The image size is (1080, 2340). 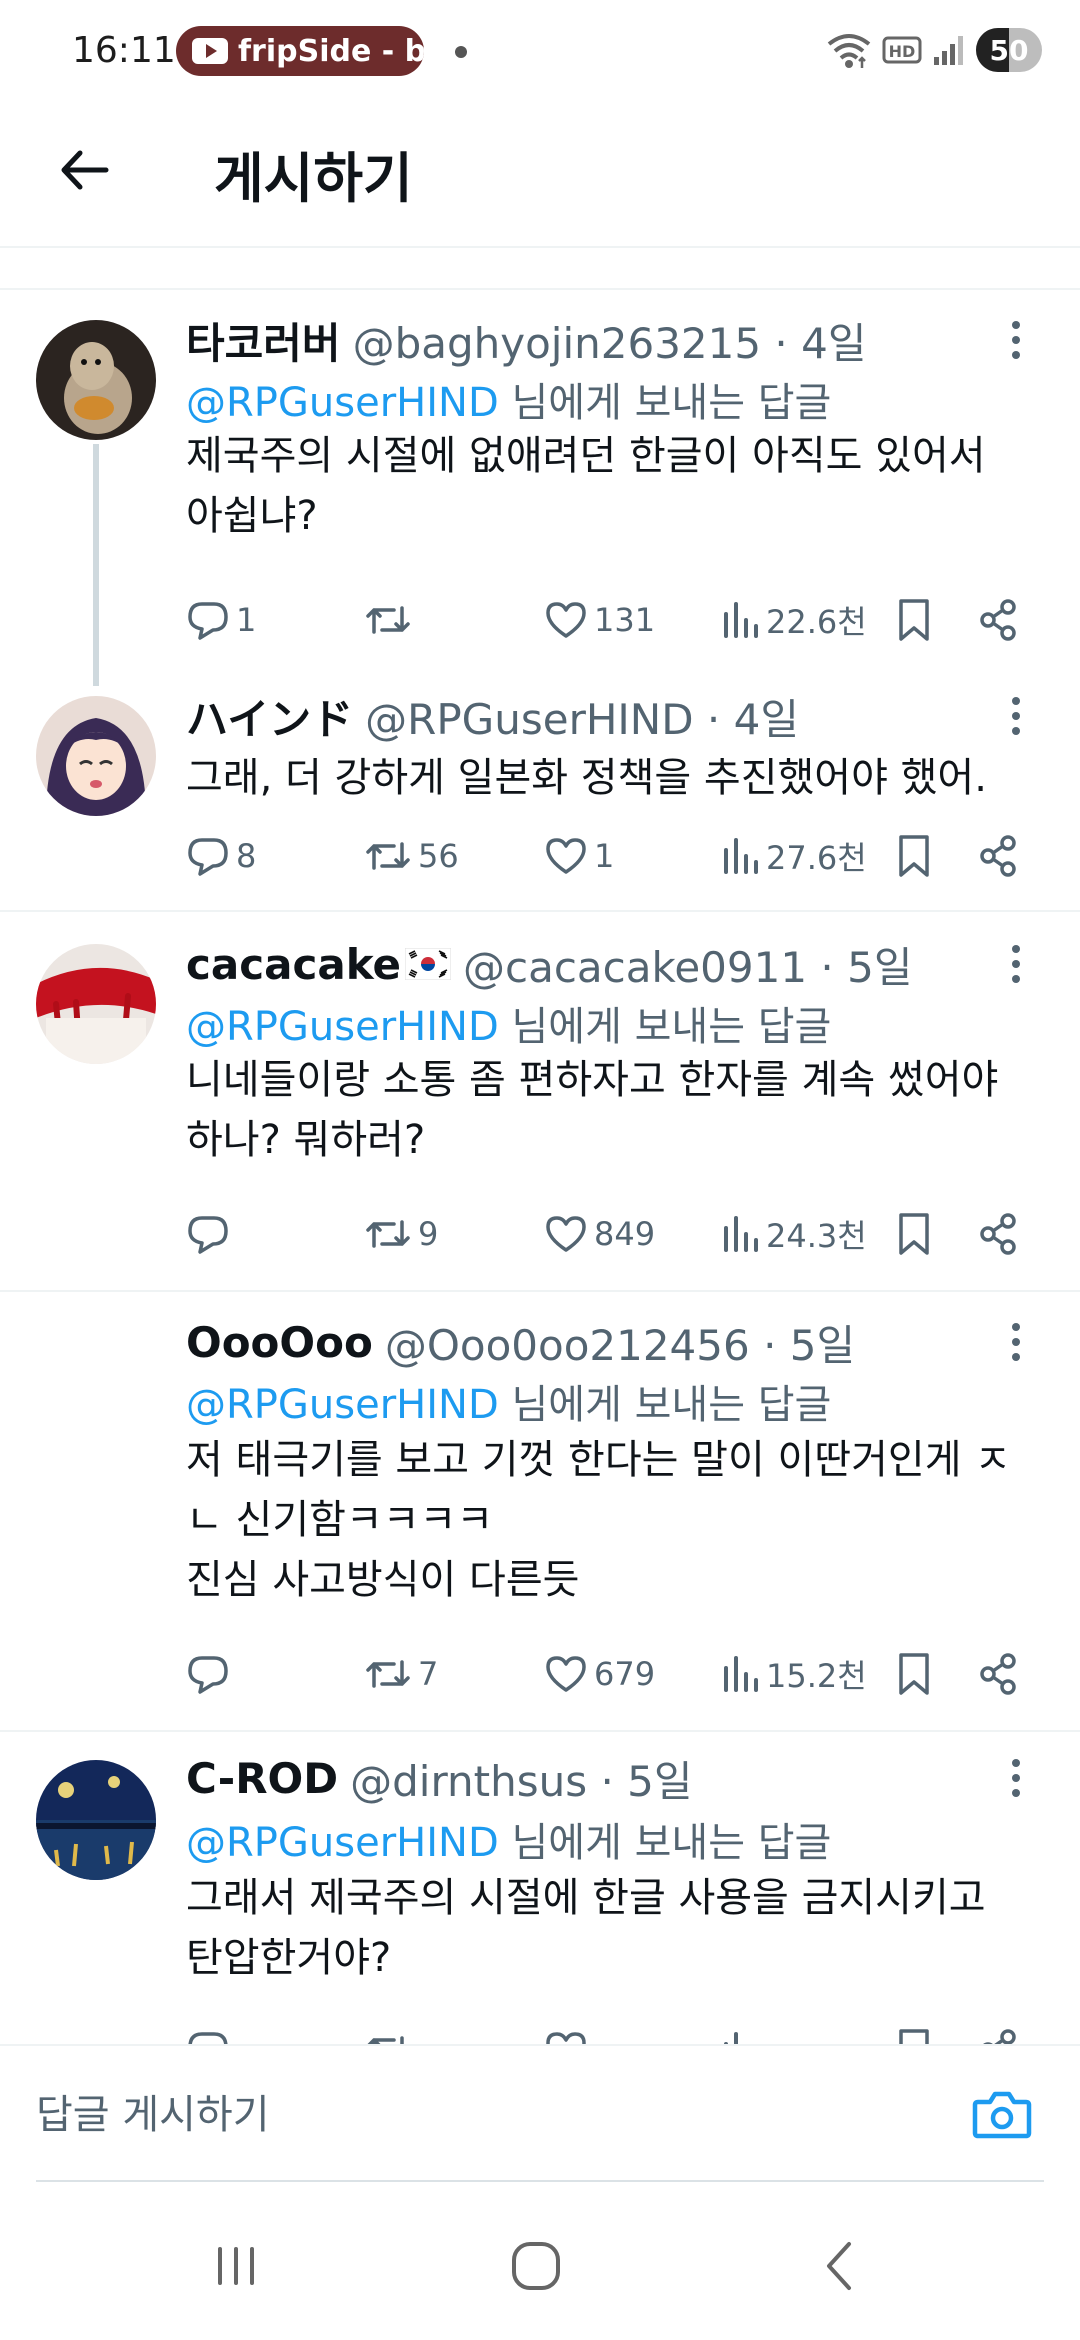 What do you see at coordinates (569, 2032) in the screenshot?
I see `like-button` at bounding box center [569, 2032].